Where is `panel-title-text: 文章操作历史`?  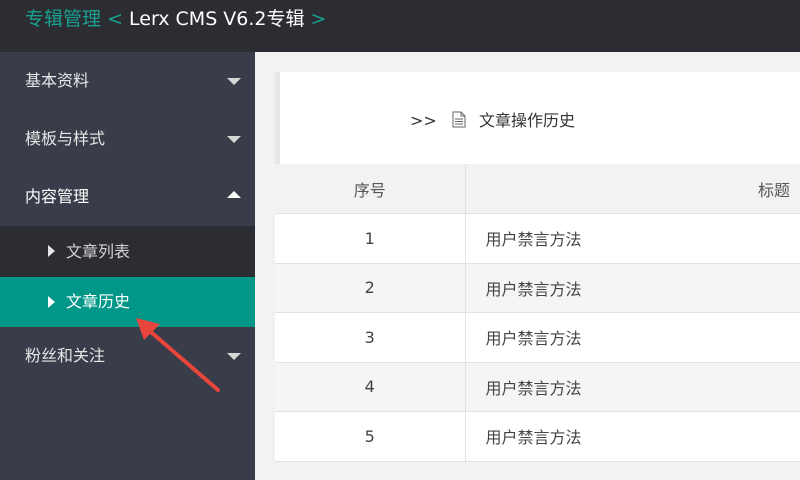 panel-title-text: 文章操作历史 is located at coordinates (527, 120).